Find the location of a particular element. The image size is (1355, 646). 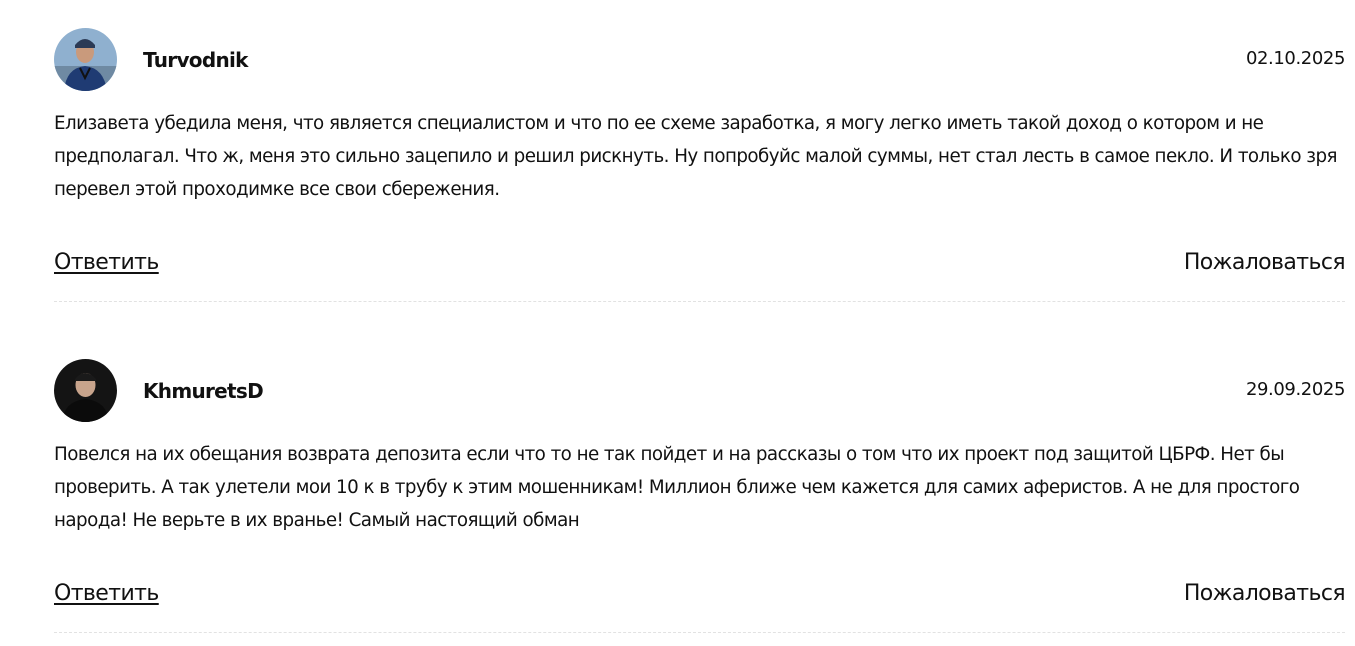

comment-header: KhmuretsD 29.09.2025 is located at coordinates (699, 391).